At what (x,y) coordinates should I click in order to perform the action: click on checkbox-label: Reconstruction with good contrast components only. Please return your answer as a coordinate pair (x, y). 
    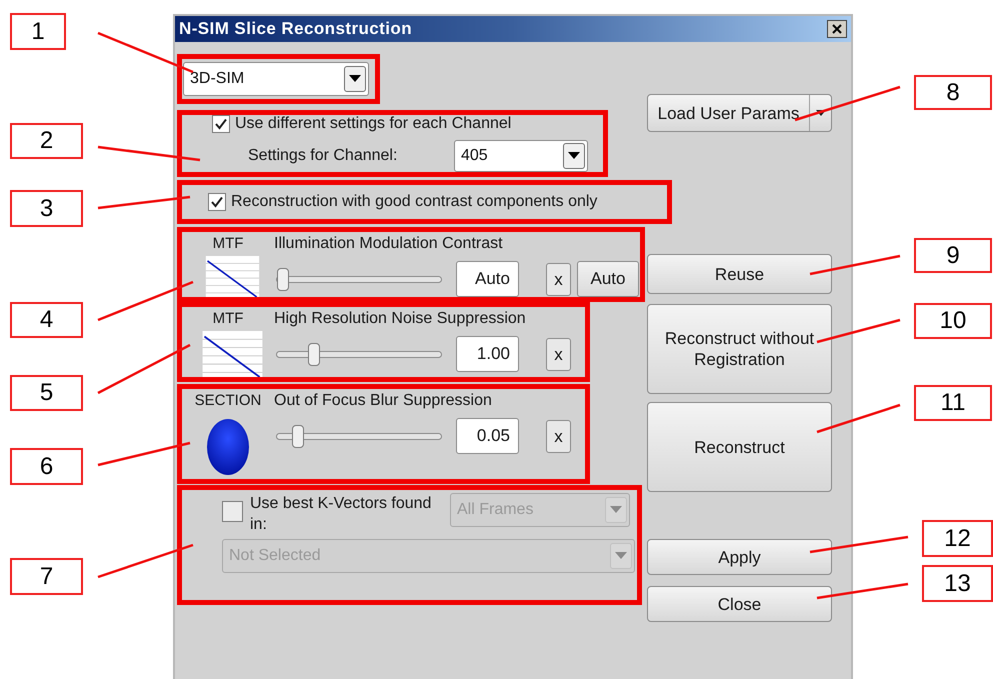
    Looking at the image, I should click on (414, 202).